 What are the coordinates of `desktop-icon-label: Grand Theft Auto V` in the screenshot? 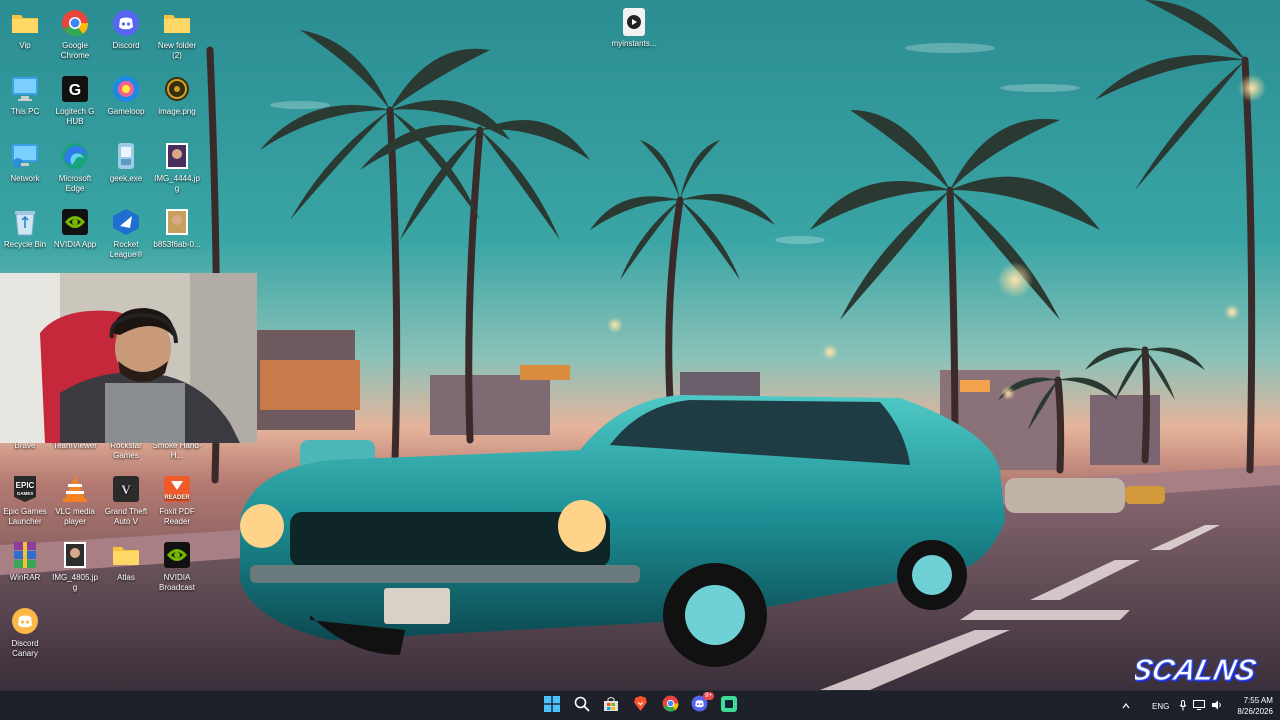 It's located at (126, 516).